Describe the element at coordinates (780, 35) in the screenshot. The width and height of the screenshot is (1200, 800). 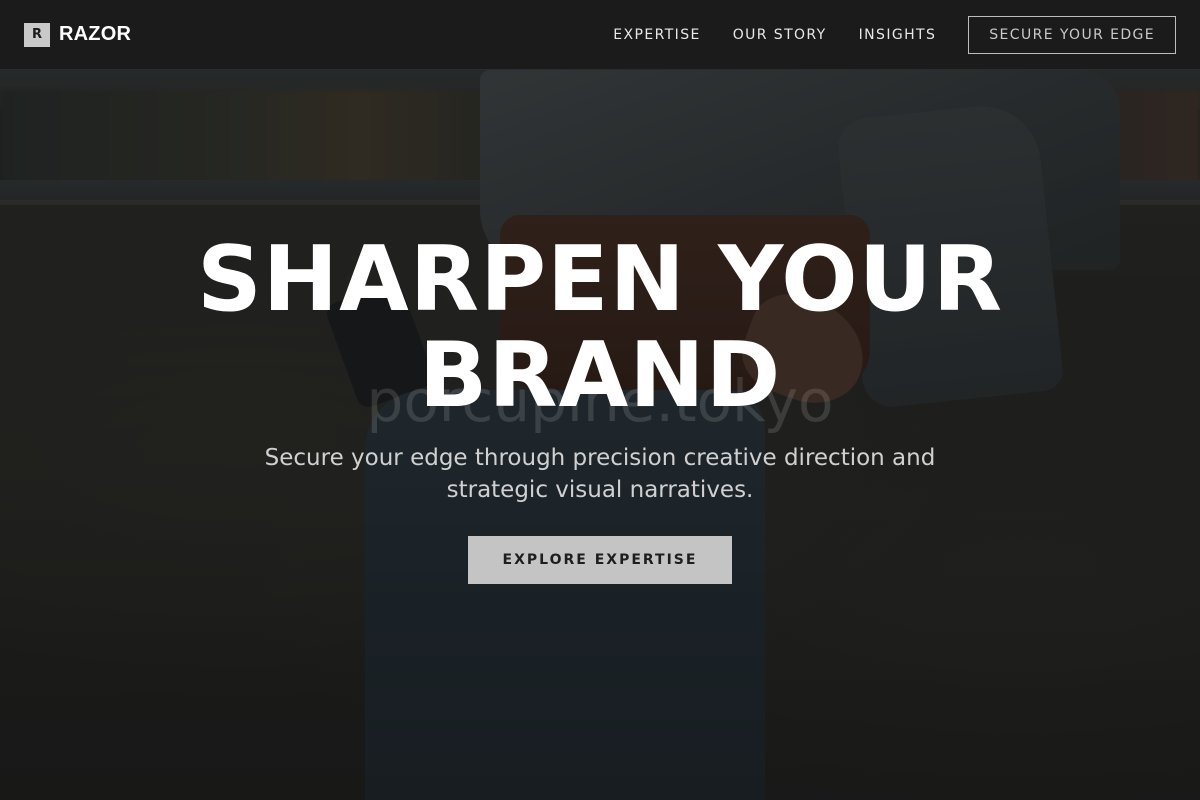
I see `nav-link-our-story: OUR STORY` at that location.